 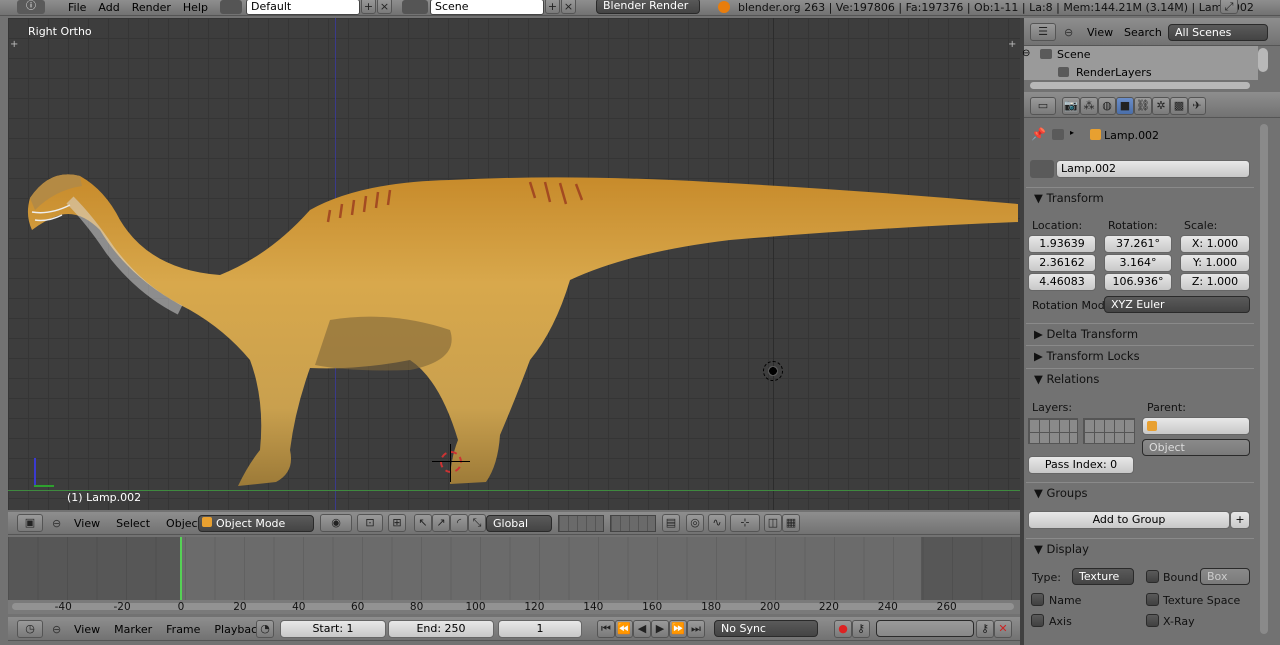 What do you see at coordinates (1225, 576) in the screenshot?
I see `bound-type-select: Box` at bounding box center [1225, 576].